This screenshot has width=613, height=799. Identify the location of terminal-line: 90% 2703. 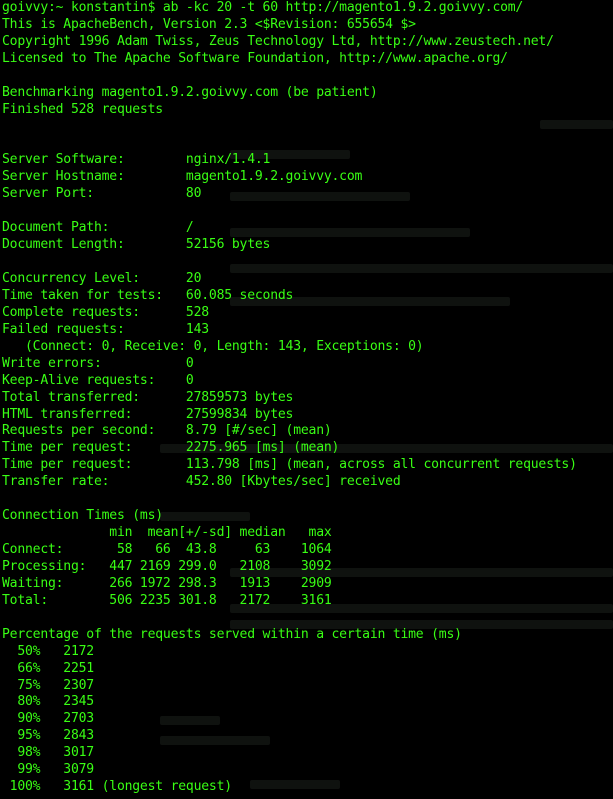
(48, 719).